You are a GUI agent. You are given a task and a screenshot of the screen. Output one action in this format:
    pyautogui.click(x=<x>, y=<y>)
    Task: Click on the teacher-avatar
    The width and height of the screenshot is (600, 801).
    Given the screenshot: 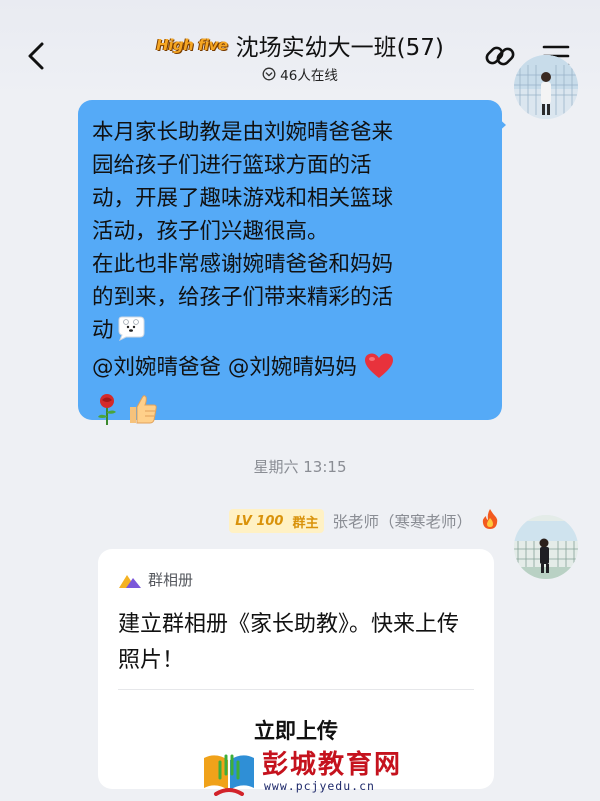 What is the action you would take?
    pyautogui.click(x=546, y=547)
    